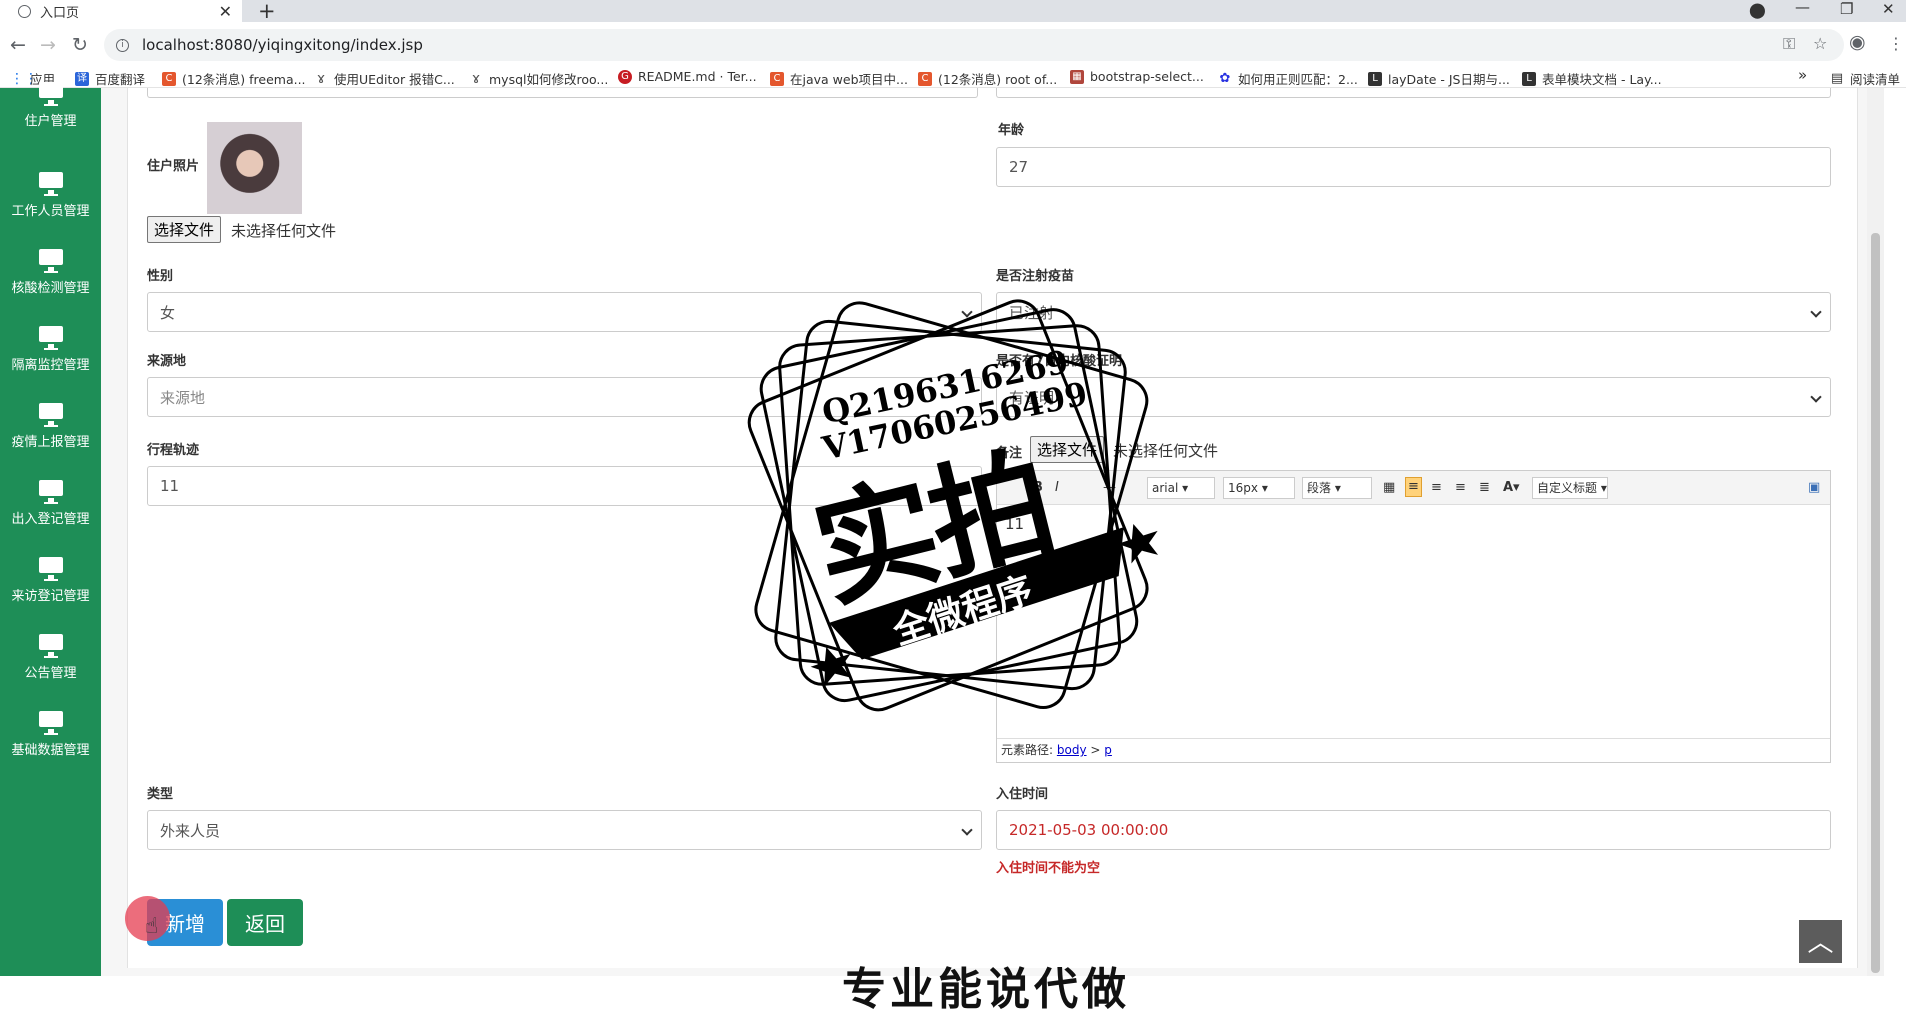 The height and width of the screenshot is (1017, 1906). I want to click on sidebar-item-visitors: 来访登记管理, so click(50, 593).